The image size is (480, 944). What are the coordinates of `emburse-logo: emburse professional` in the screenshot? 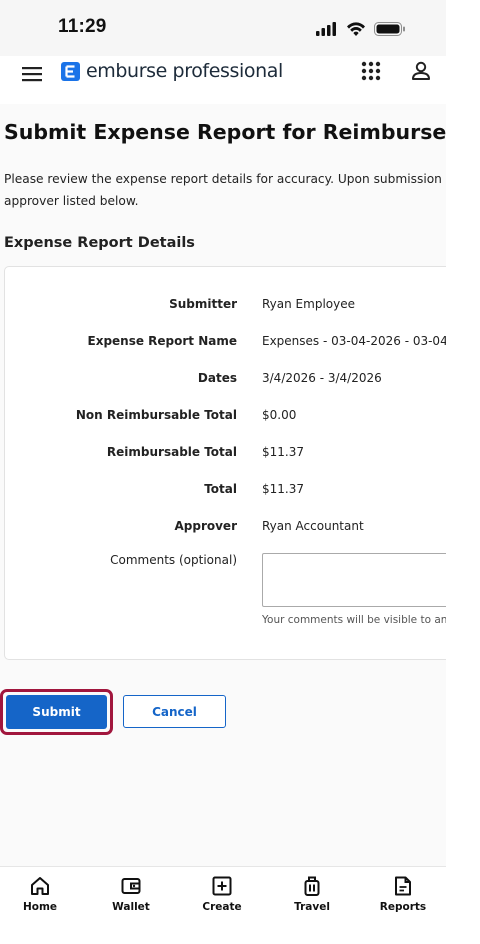 It's located at (172, 71).